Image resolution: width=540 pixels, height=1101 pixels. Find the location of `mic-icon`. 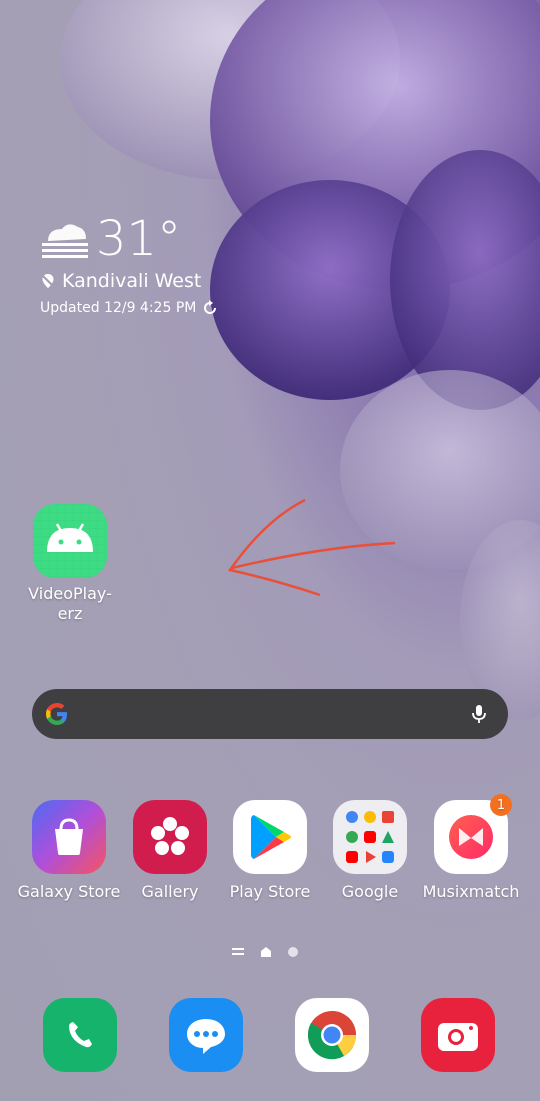

mic-icon is located at coordinates (479, 714).